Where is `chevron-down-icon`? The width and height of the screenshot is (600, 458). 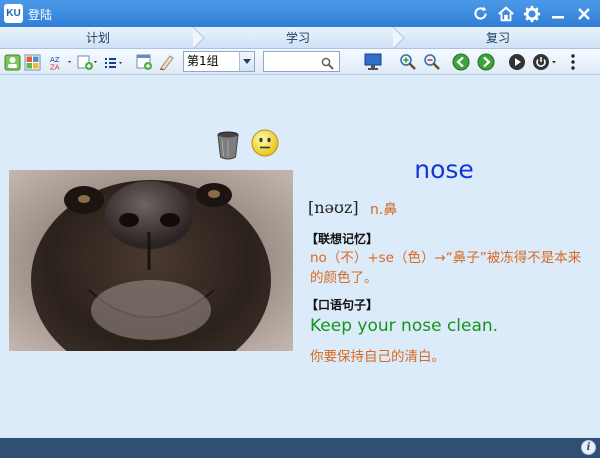 chevron-down-icon is located at coordinates (246, 61).